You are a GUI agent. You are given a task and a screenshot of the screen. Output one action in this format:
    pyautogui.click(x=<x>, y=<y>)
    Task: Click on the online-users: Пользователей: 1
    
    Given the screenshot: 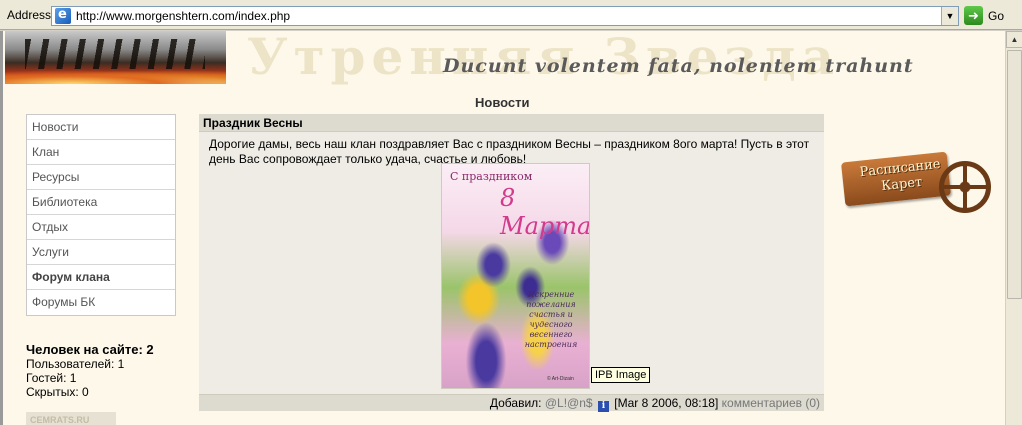 What is the action you would take?
    pyautogui.click(x=75, y=364)
    